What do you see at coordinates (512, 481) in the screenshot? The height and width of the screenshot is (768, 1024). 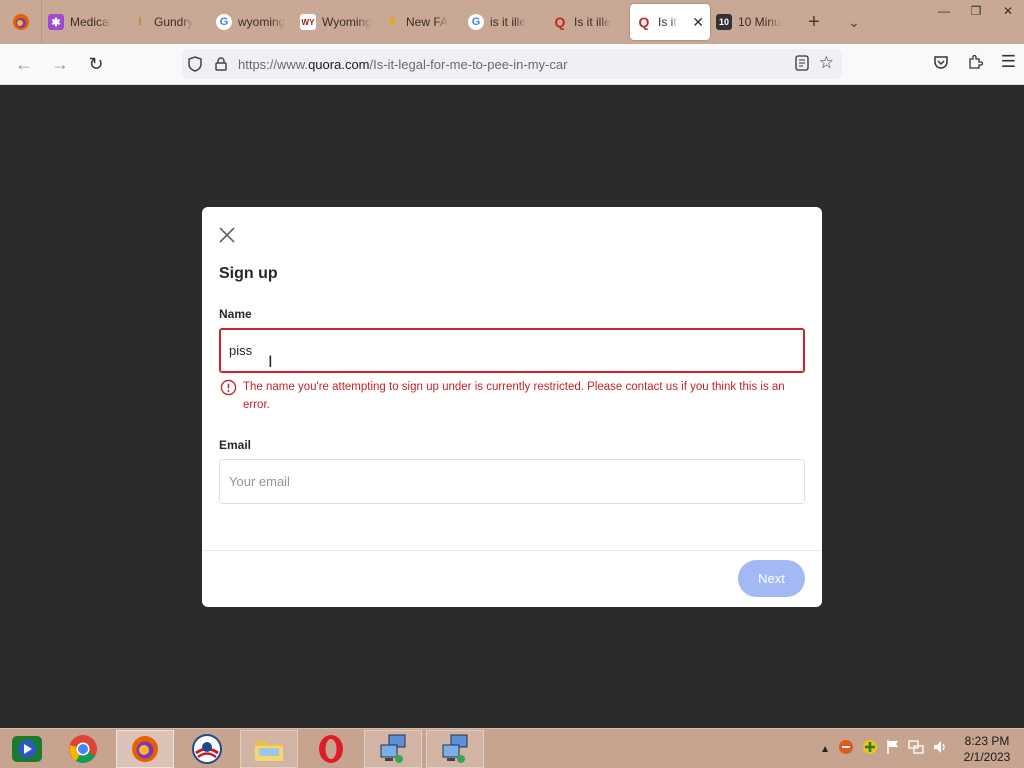 I see `email-field` at bounding box center [512, 481].